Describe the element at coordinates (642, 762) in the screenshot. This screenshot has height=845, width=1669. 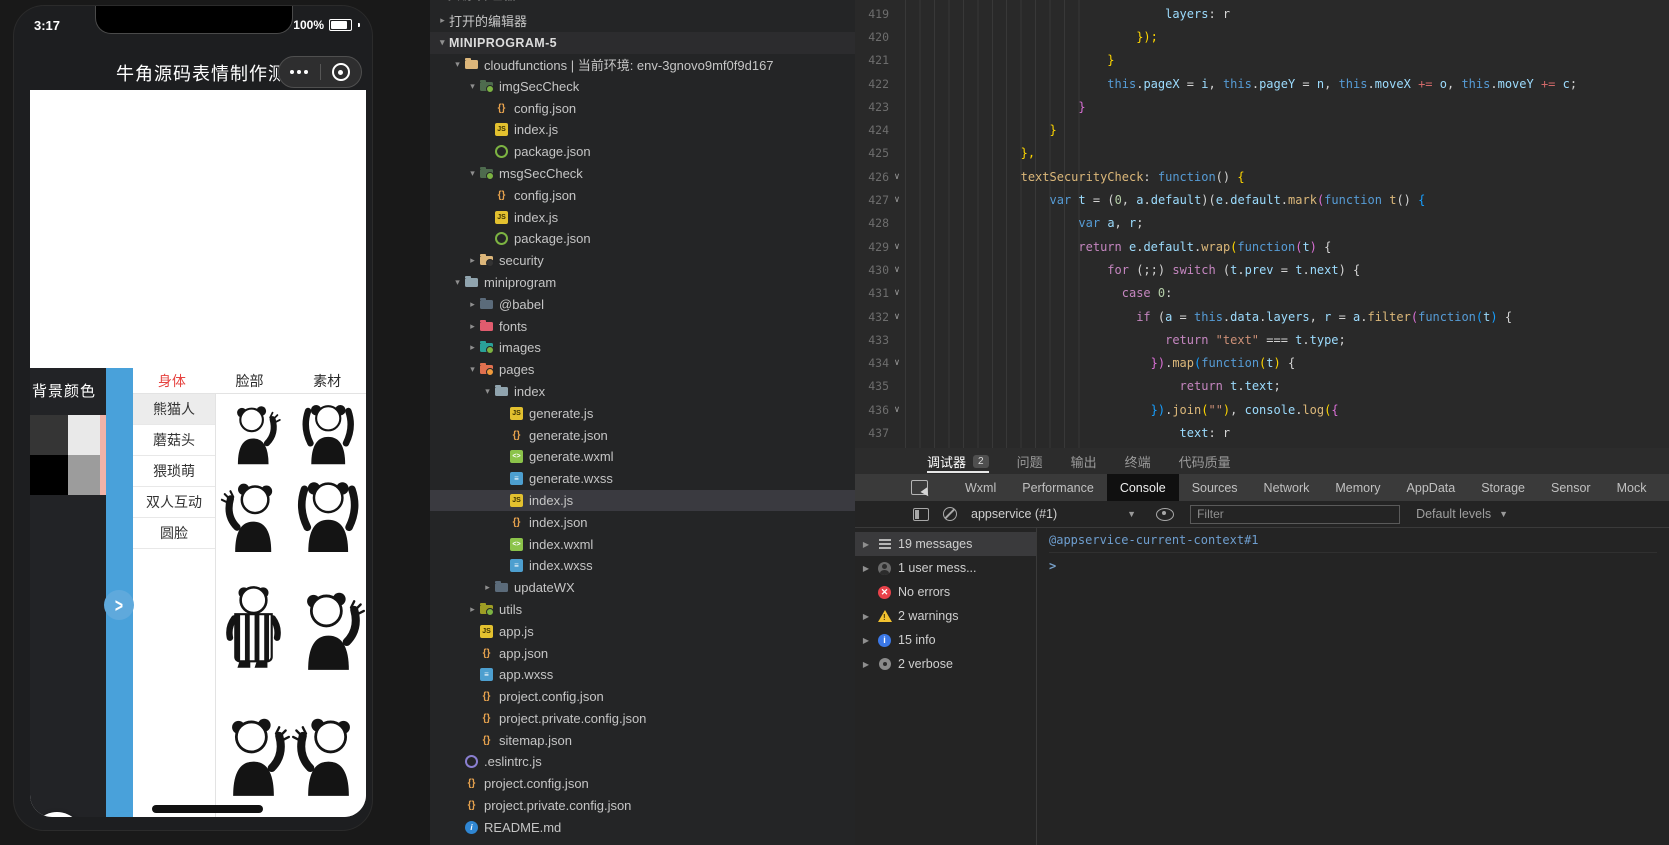
I see `file-.eslintrc.js: .eslintrc.js` at that location.